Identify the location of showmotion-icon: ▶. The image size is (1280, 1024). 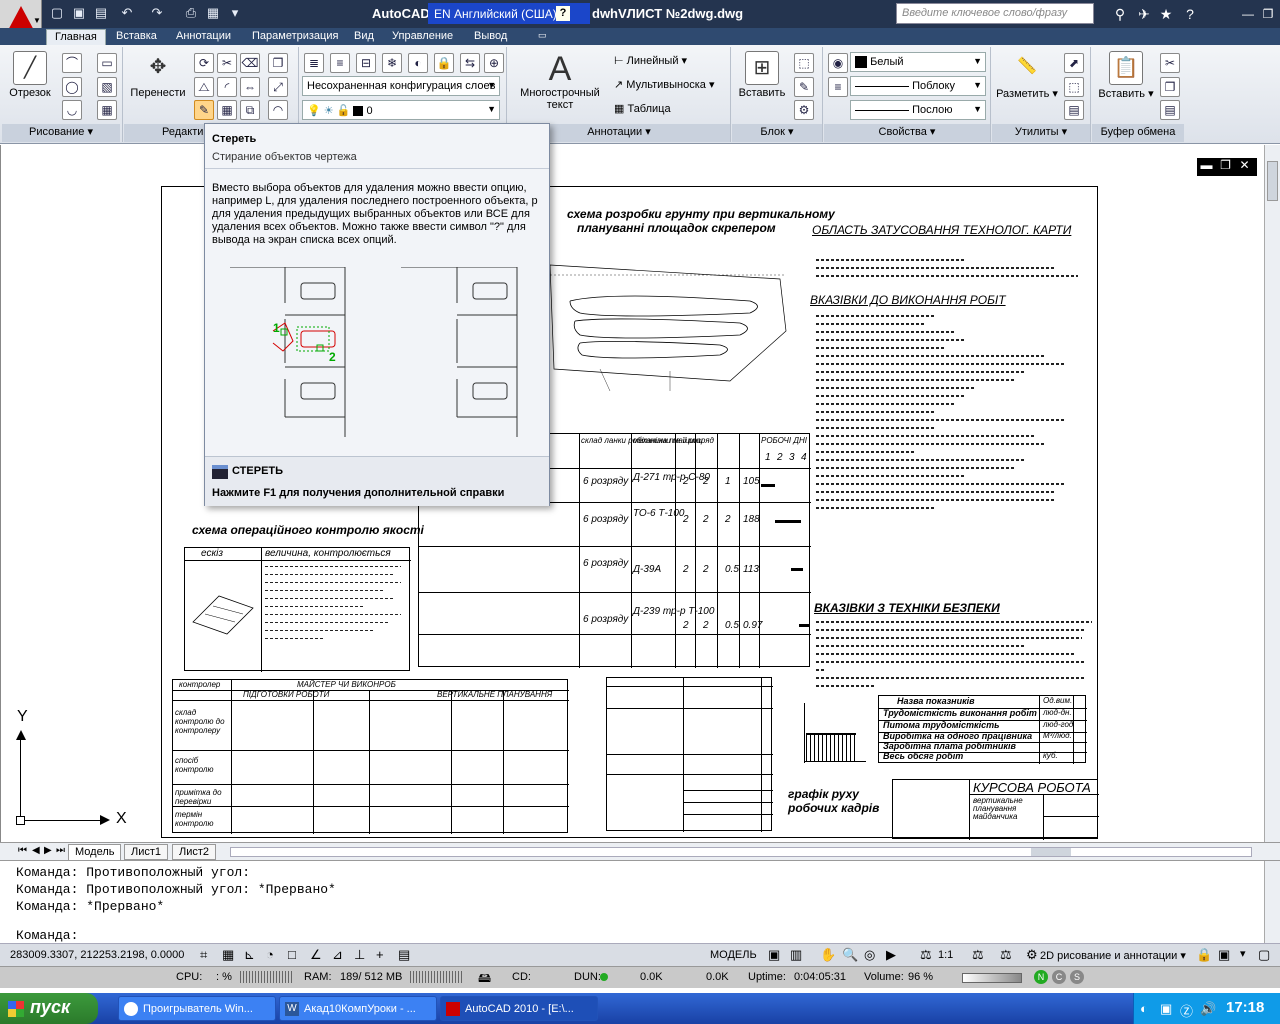
(891, 955).